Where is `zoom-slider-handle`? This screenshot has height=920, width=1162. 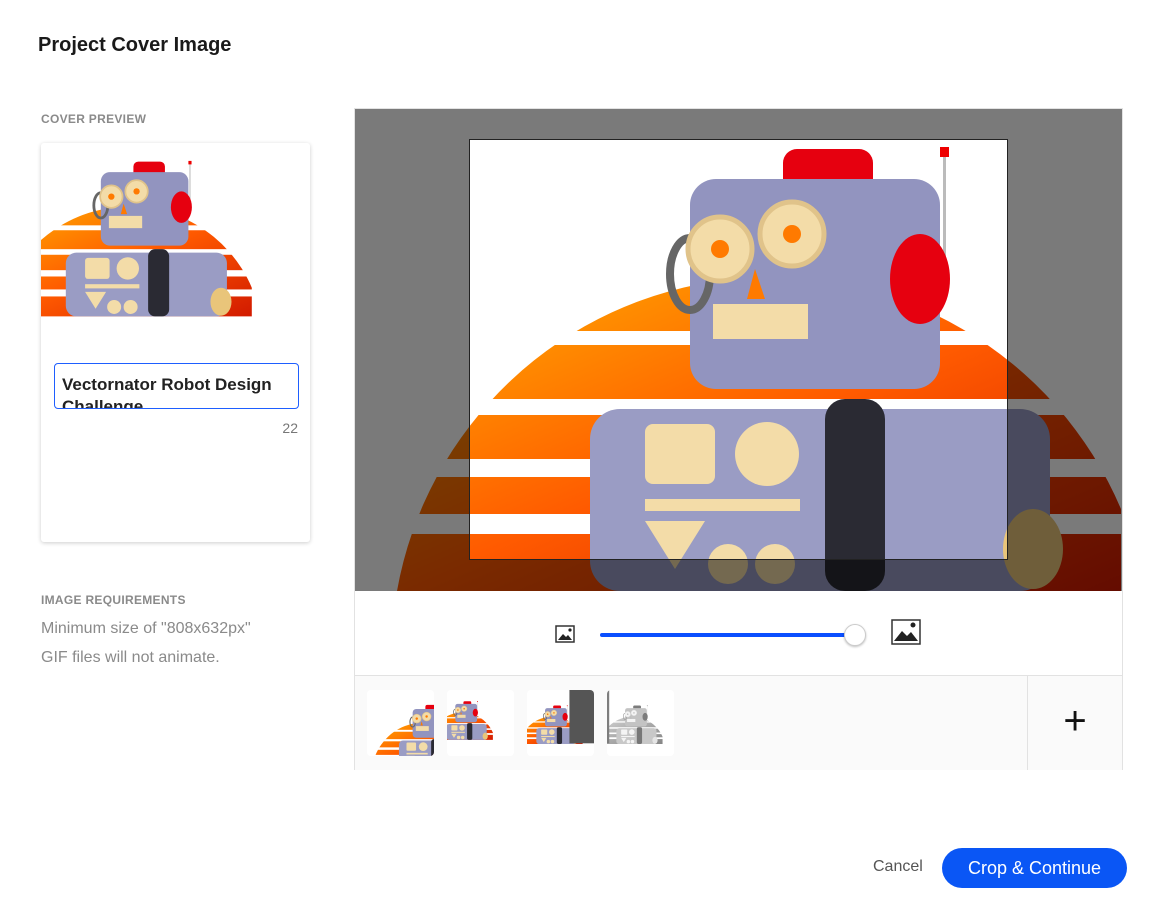
zoom-slider-handle is located at coordinates (855, 635).